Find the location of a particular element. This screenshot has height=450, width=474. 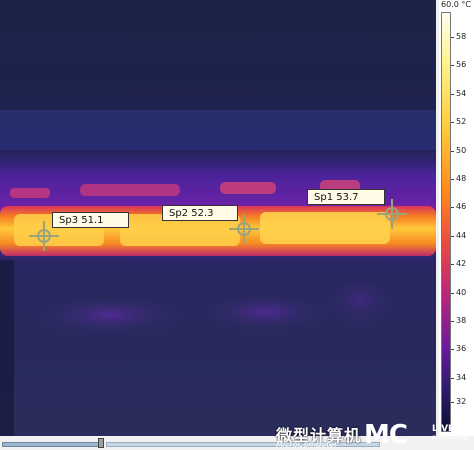

scale-tick: 52 is located at coordinates (458, 121).